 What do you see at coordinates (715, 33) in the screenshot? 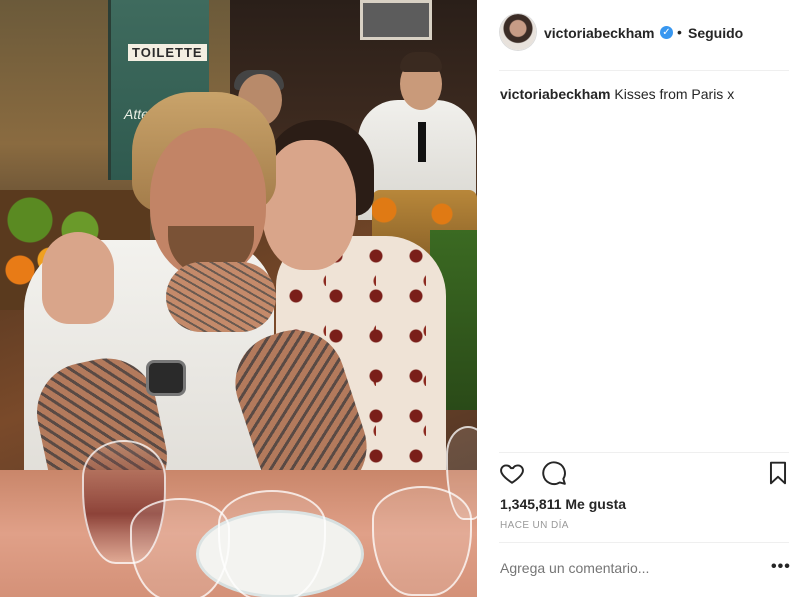
I see `follow-button: Seguido` at bounding box center [715, 33].